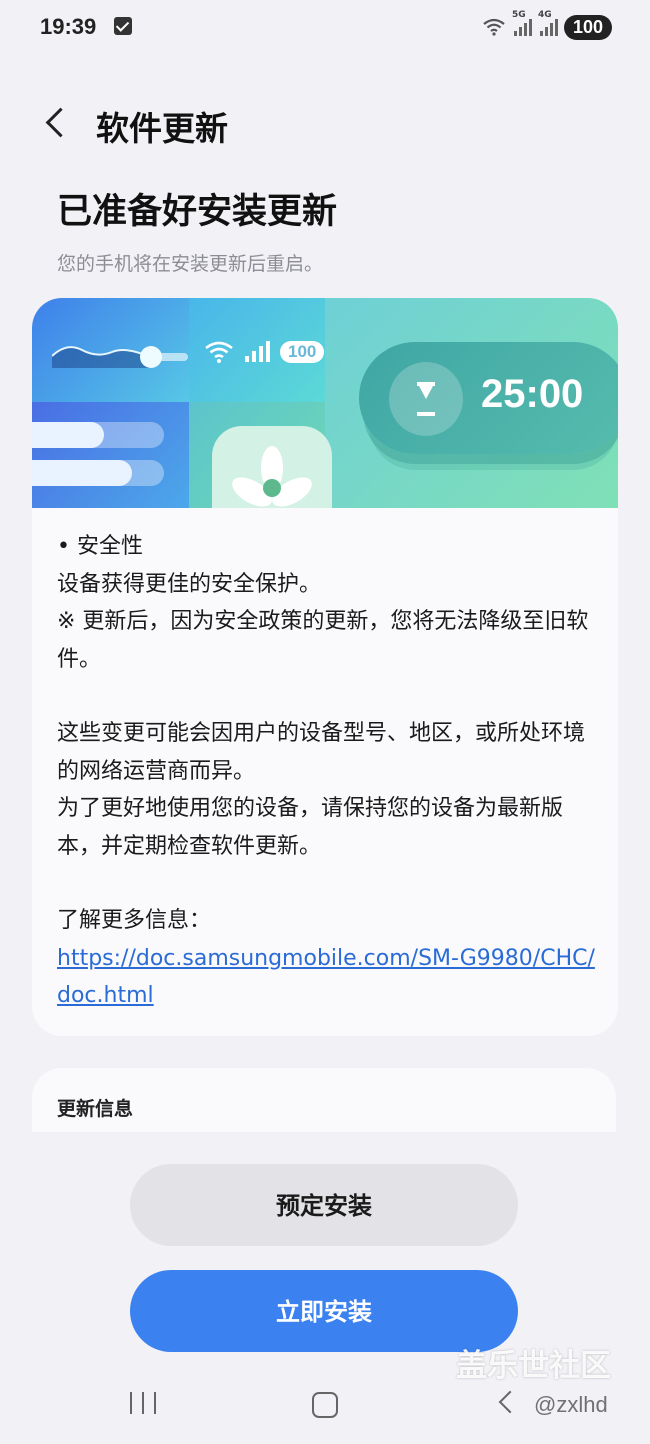 The image size is (650, 1444). I want to click on timer-value: 25:00, so click(532, 394).